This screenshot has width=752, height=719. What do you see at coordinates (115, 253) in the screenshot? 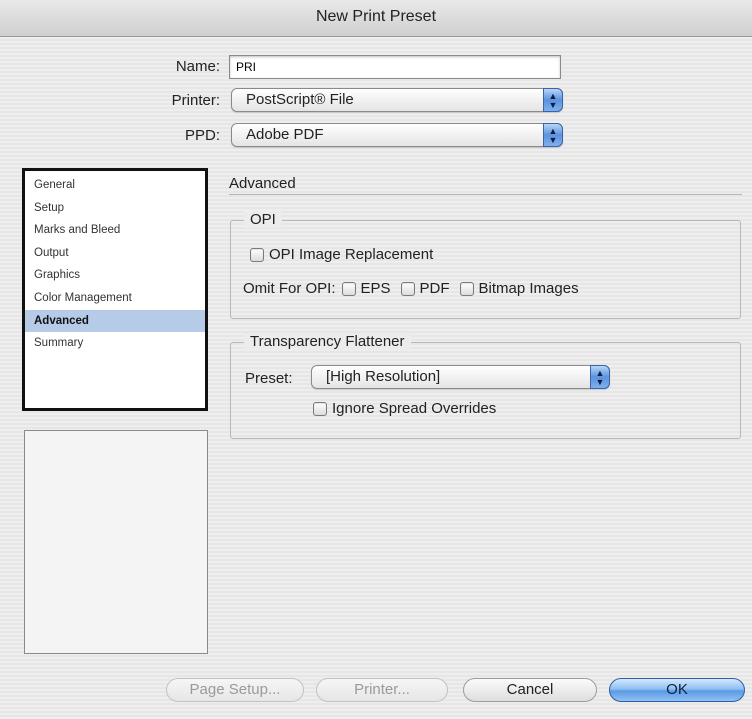
I see `category-item-output: Output` at bounding box center [115, 253].